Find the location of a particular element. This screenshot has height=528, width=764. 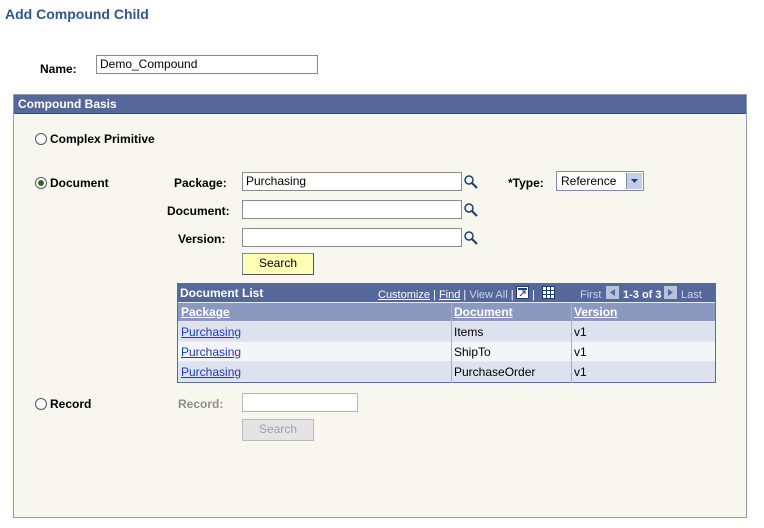

table-row: Purchasing ShipTo v1 is located at coordinates (446, 351).